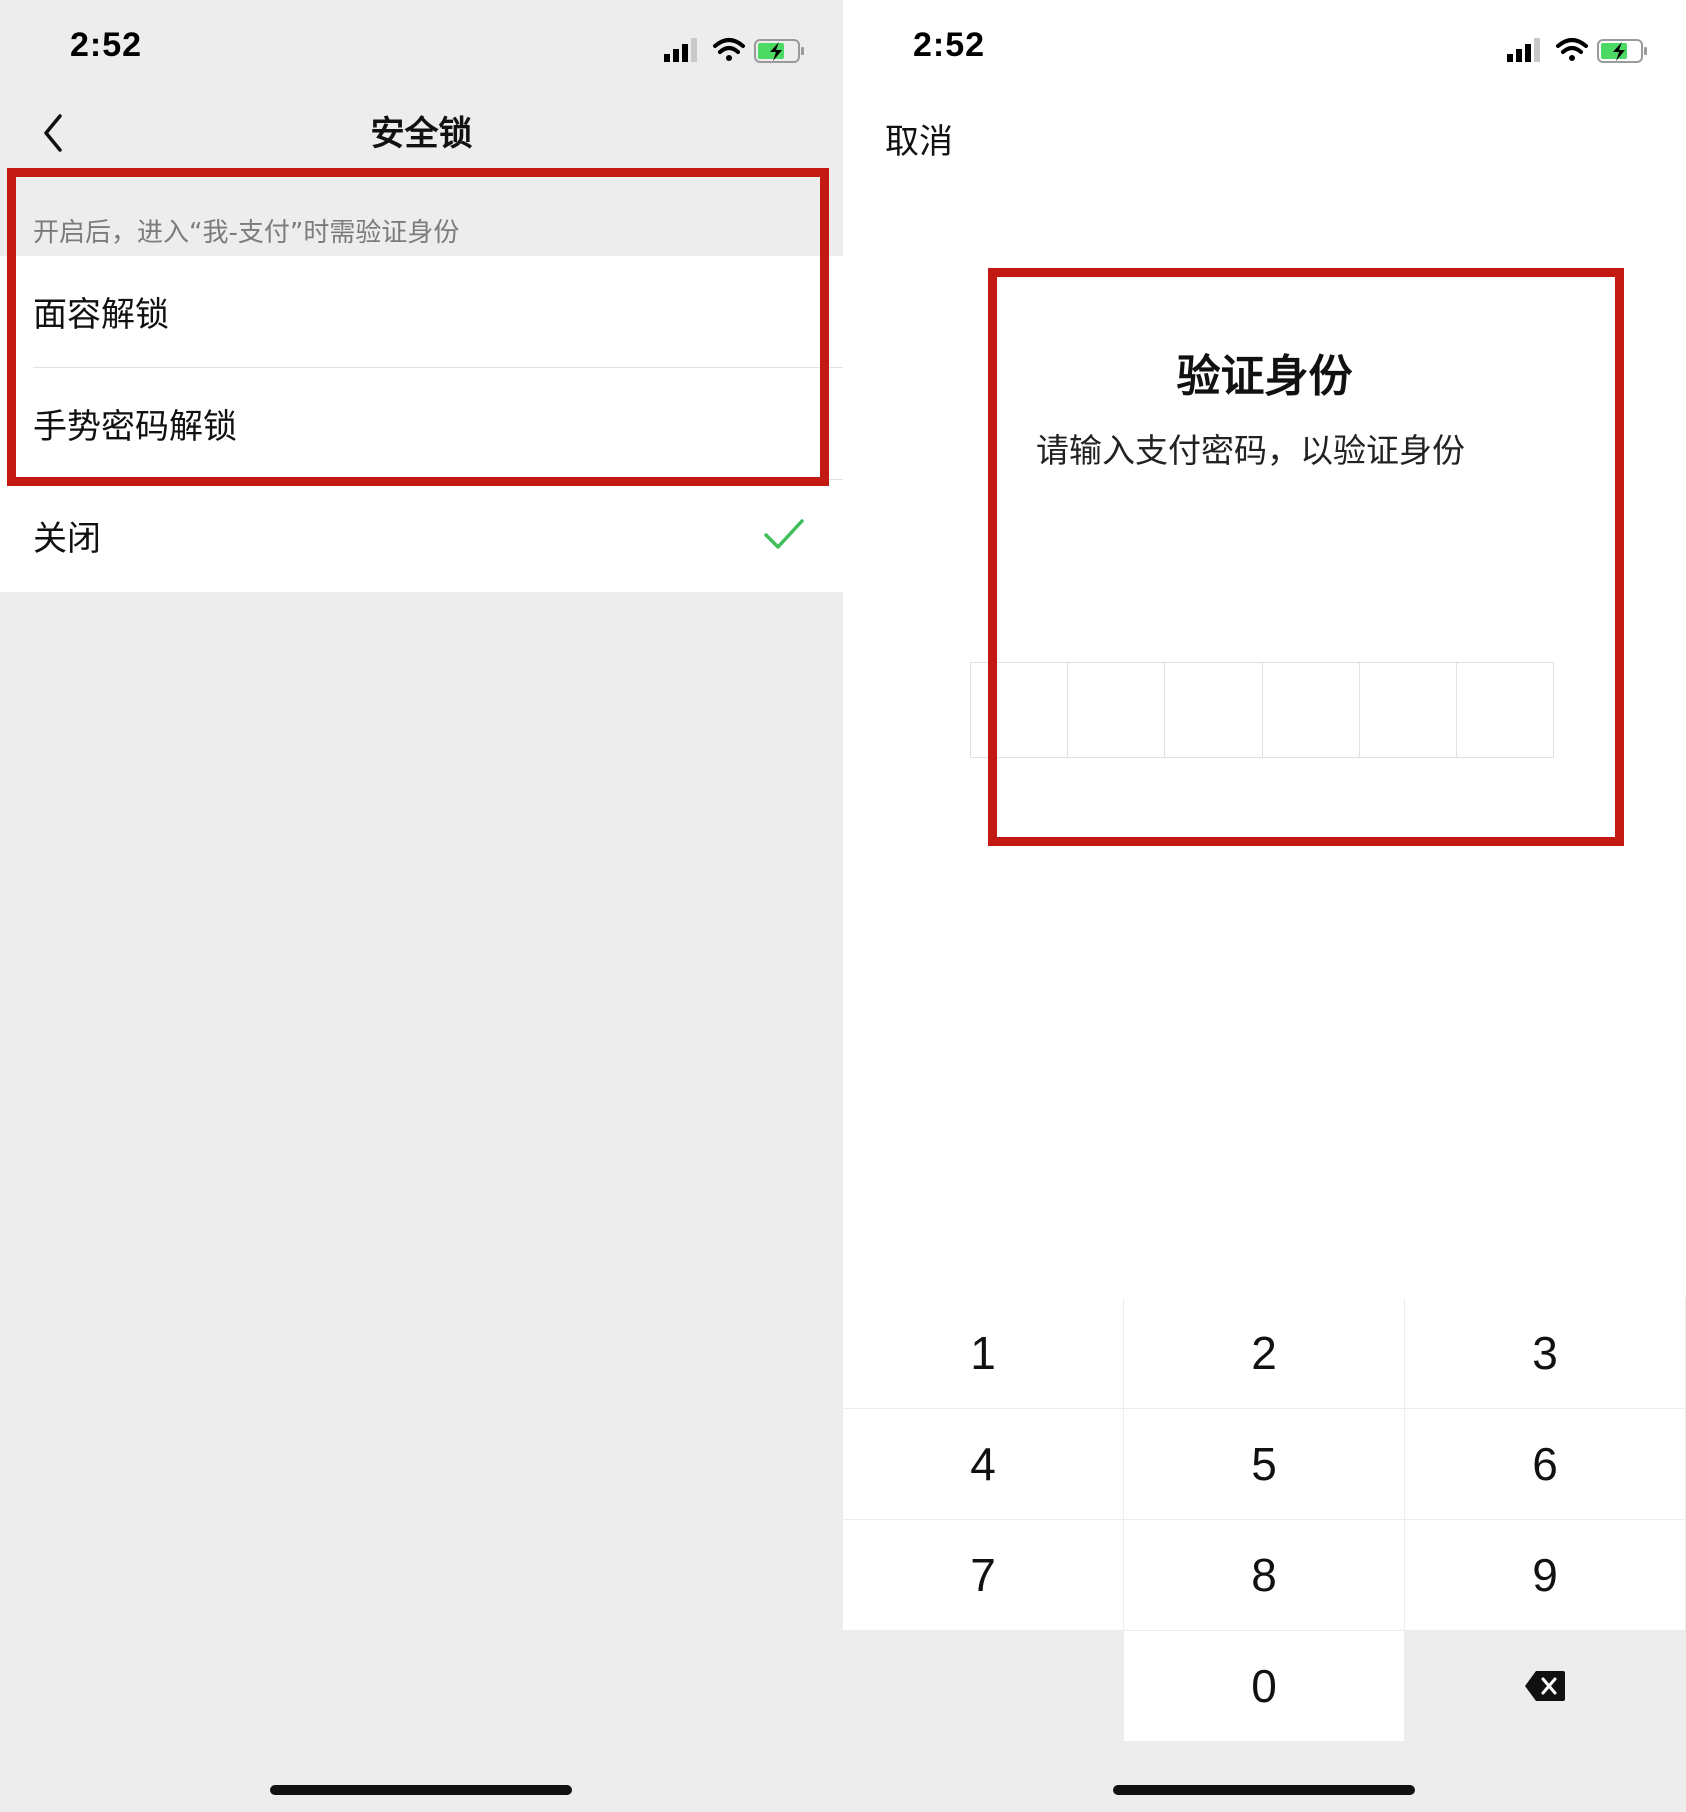 This screenshot has height=1812, width=1686. I want to click on delete-icon, so click(1545, 1686).